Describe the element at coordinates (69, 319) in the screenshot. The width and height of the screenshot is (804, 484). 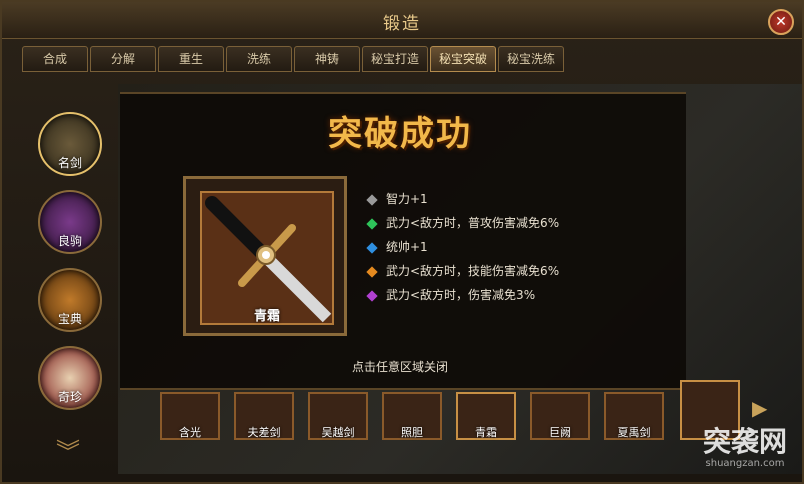
I see `category-label: 宝典` at that location.